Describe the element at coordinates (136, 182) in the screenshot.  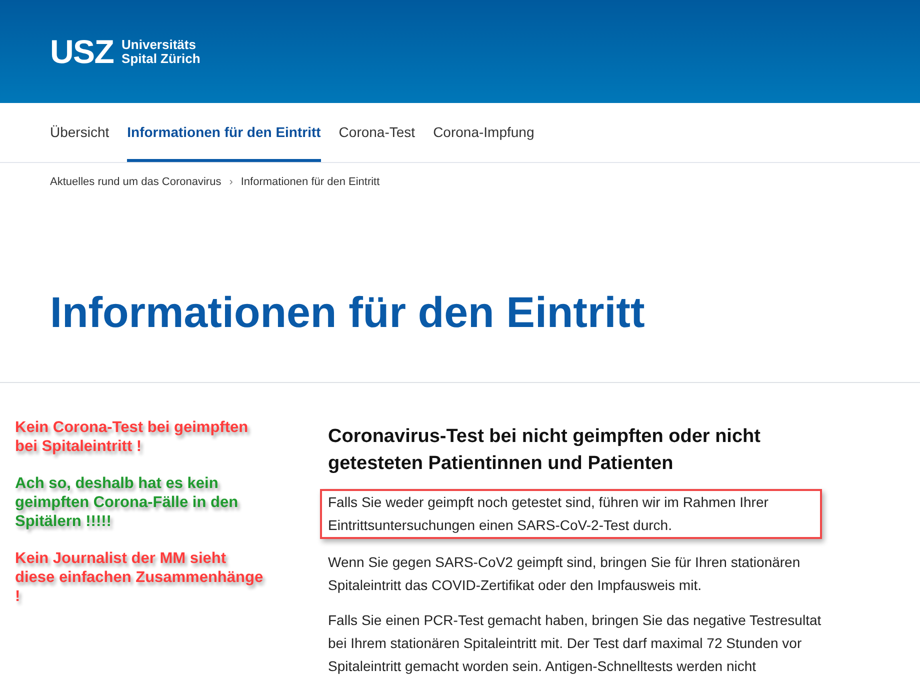
I see `breadcrumb-link: Aktuelles rund um das Coronavirus` at that location.